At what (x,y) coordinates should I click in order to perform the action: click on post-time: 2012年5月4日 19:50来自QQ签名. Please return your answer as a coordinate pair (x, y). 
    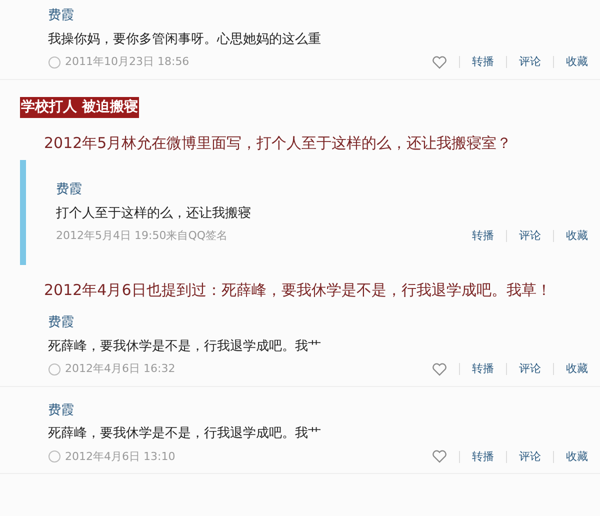
    Looking at the image, I should click on (142, 236).